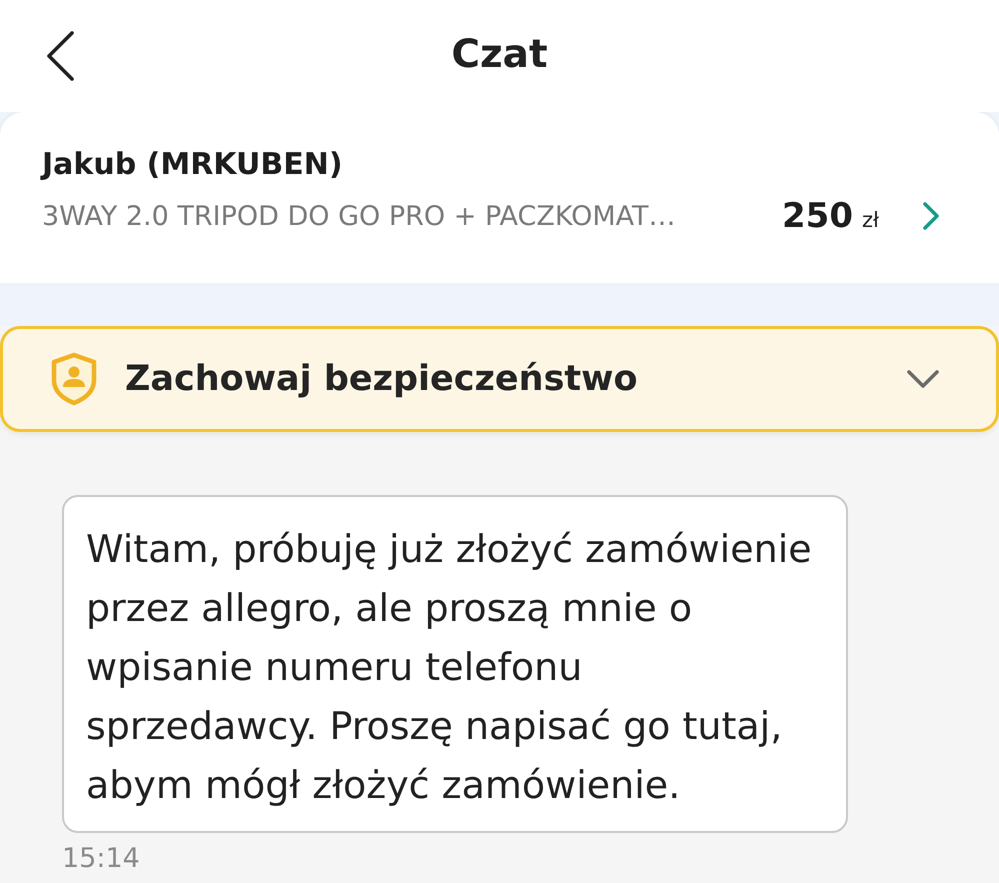 Image resolution: width=999 pixels, height=883 pixels. What do you see at coordinates (499, 379) in the screenshot?
I see `safety-banner: Zachowaj bezpieczeństwo` at bounding box center [499, 379].